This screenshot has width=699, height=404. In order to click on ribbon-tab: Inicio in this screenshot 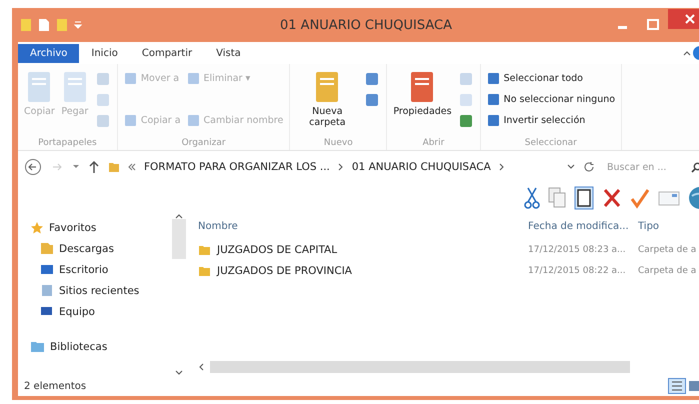, I will do `click(104, 53)`.